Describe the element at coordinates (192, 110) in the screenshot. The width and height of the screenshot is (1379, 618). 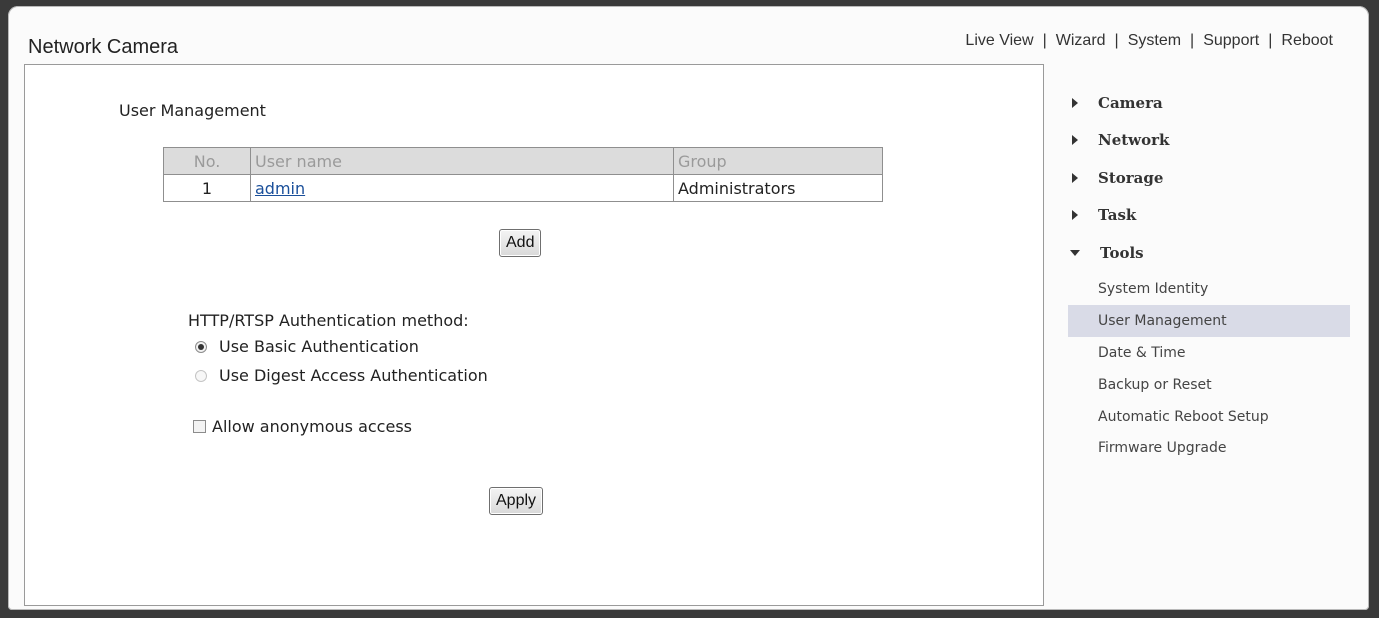
I see `page-title: User Management` at that location.